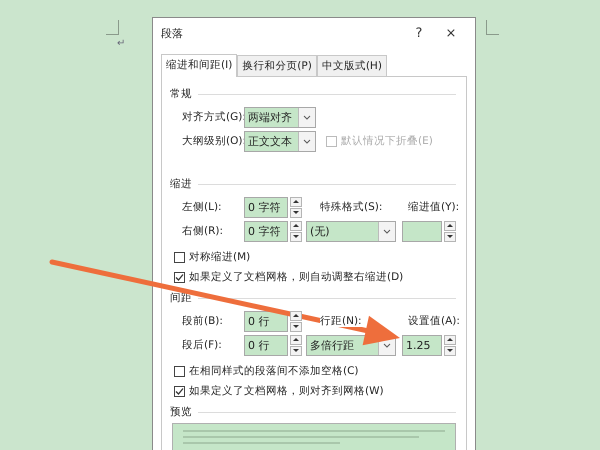  I want to click on checkbox-label: 默认情况下折叠(E), so click(387, 141).